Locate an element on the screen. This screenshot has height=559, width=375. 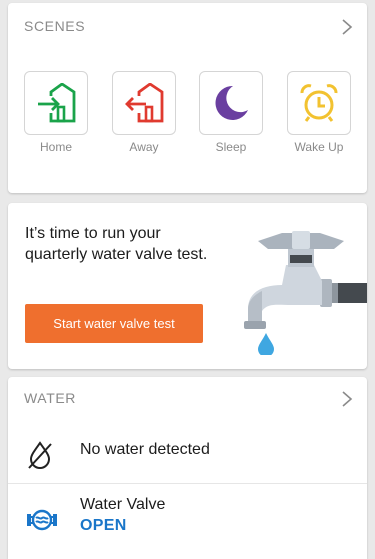
scene-away-tile is located at coordinates (144, 103).